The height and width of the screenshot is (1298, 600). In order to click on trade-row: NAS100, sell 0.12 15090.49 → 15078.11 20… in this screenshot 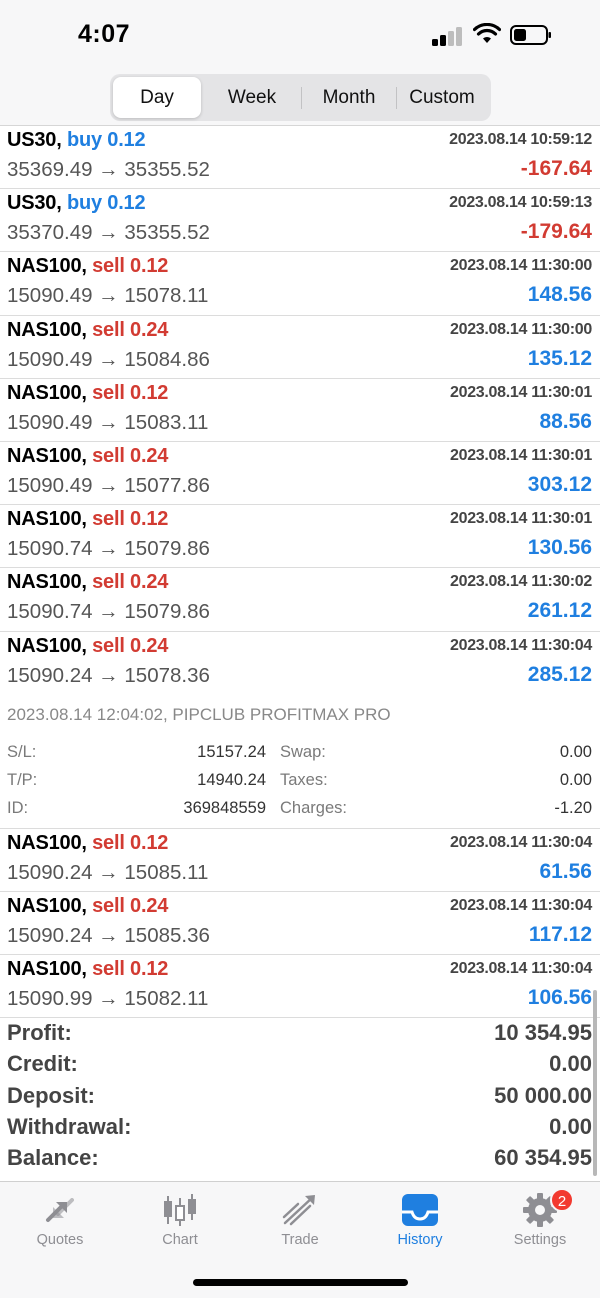, I will do `click(300, 284)`.